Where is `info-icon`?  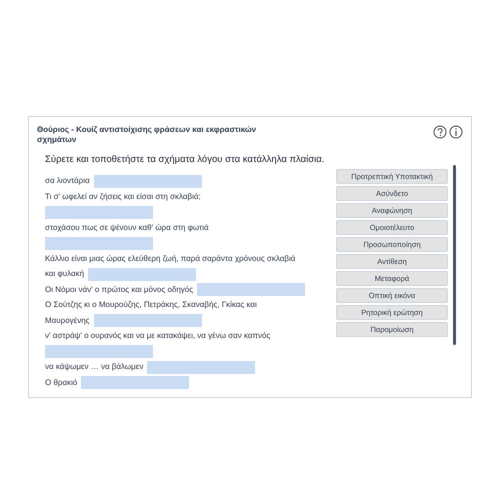 info-icon is located at coordinates (456, 132).